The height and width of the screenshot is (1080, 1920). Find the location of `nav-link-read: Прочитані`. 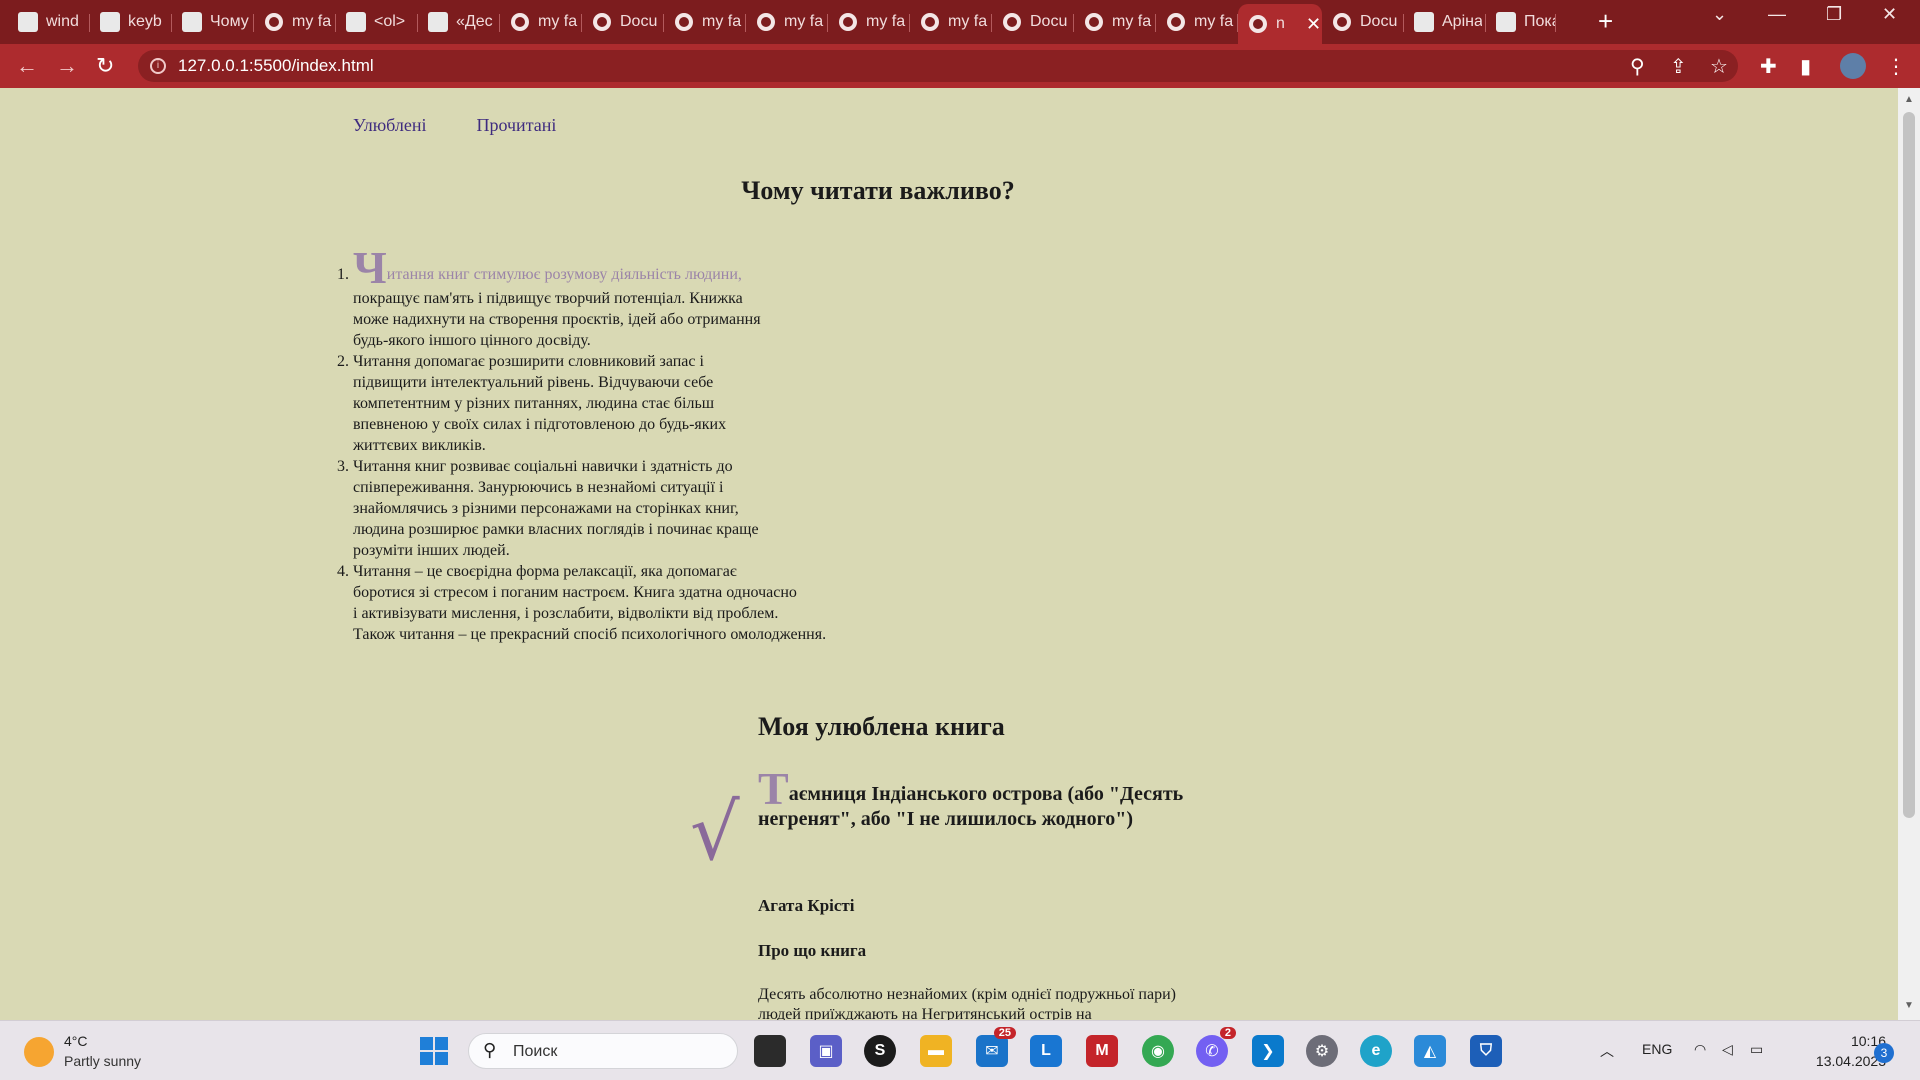

nav-link-read: Прочитані is located at coordinates (516, 125).